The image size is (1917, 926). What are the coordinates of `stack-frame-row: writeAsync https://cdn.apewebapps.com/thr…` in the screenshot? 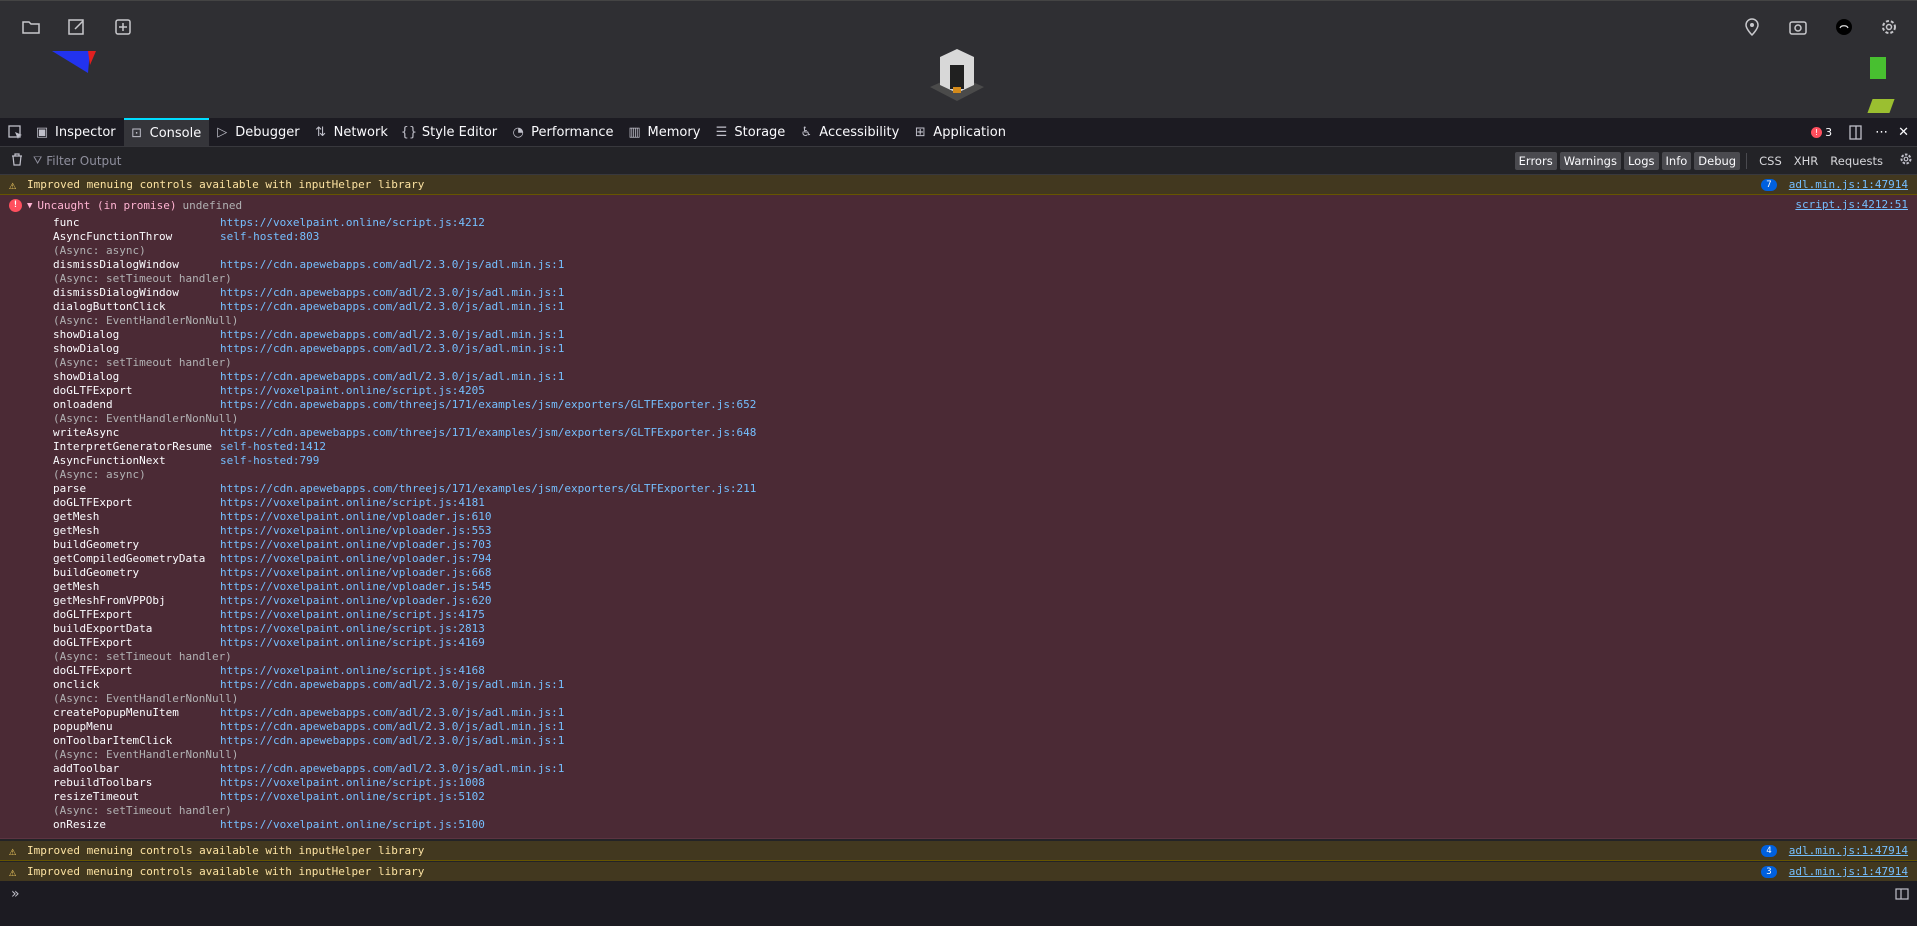 It's located at (958, 433).